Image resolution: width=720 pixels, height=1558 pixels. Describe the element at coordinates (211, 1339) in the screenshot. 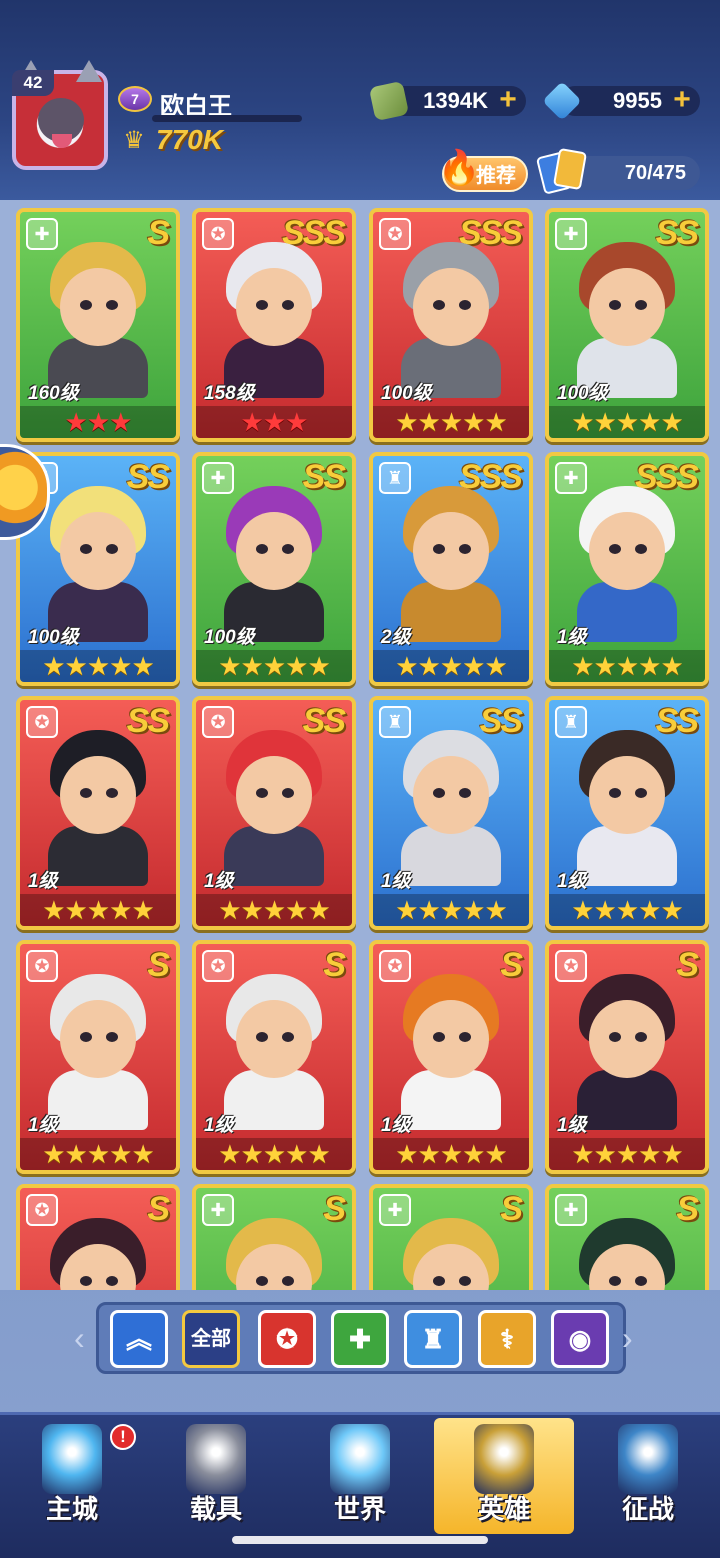

I see `filter-all-button: 全部` at that location.